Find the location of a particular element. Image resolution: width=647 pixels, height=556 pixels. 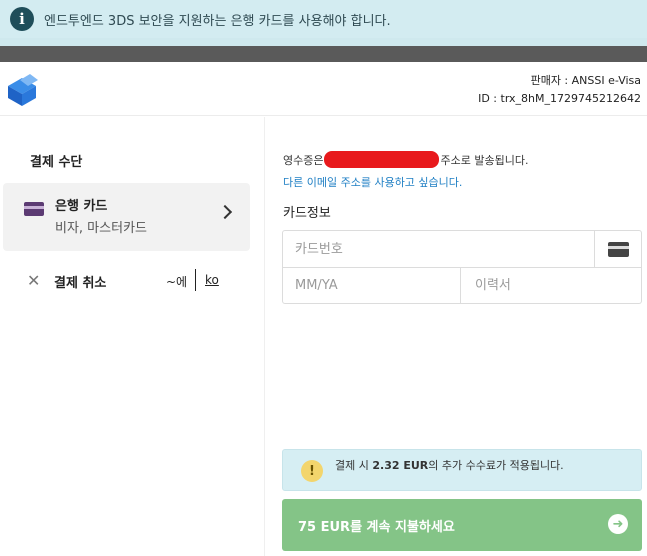

banner-text: 엔드투엔드 3DS 보안을 지원하는 은행 카드를 사용해야 합니다. is located at coordinates (217, 21).